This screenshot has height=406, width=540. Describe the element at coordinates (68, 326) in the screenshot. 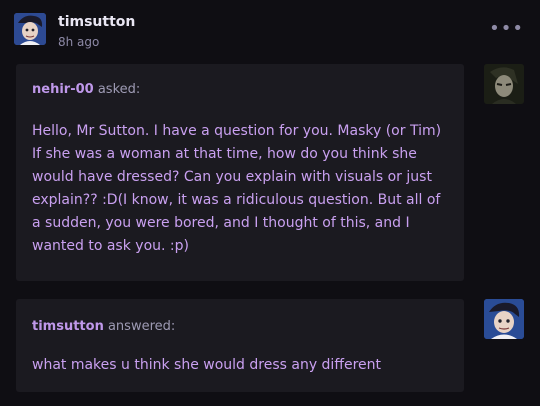

I see `answerer-name: timsutton` at that location.